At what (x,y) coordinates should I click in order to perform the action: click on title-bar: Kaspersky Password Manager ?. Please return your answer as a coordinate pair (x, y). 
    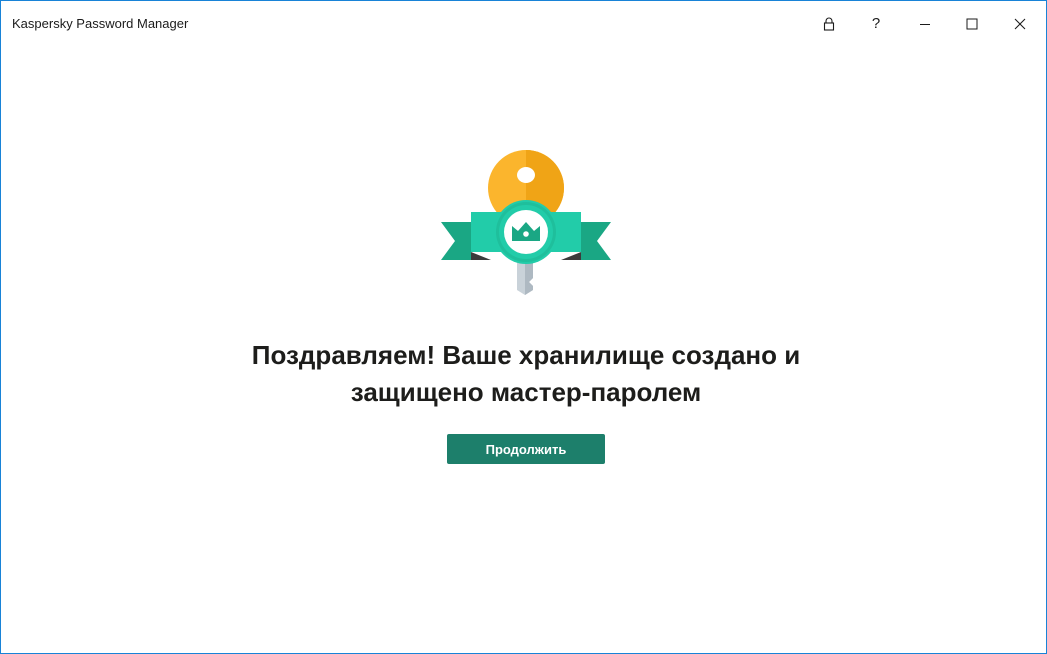
    Looking at the image, I should click on (523, 23).